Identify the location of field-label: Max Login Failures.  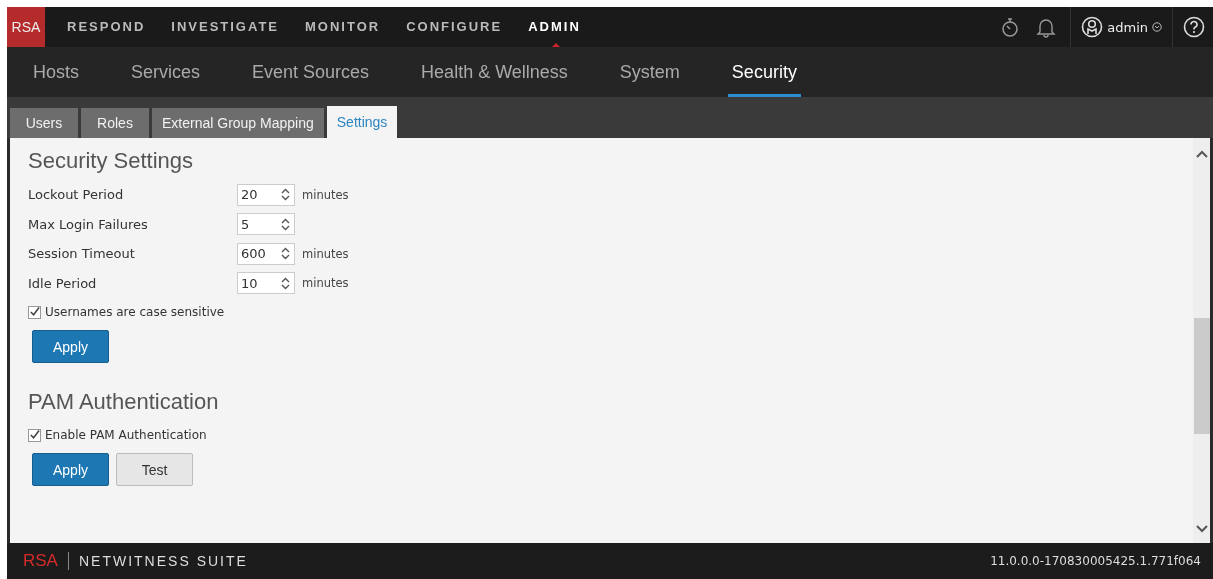
(88, 224).